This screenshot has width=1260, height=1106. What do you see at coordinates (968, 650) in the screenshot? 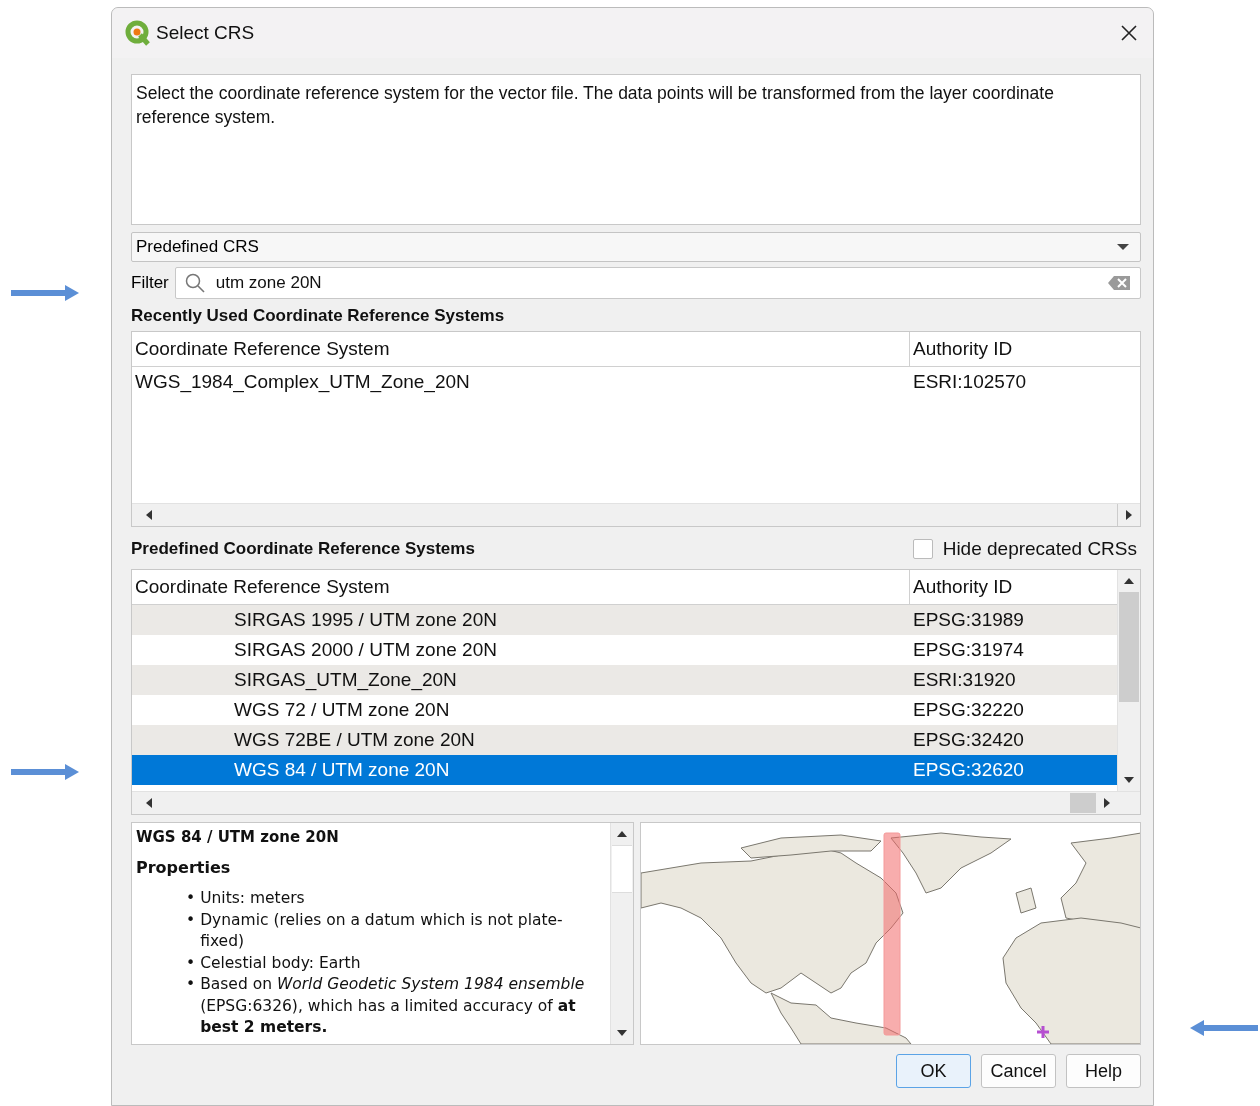
I see `table-cell-text: EPSG:31974` at bounding box center [968, 650].